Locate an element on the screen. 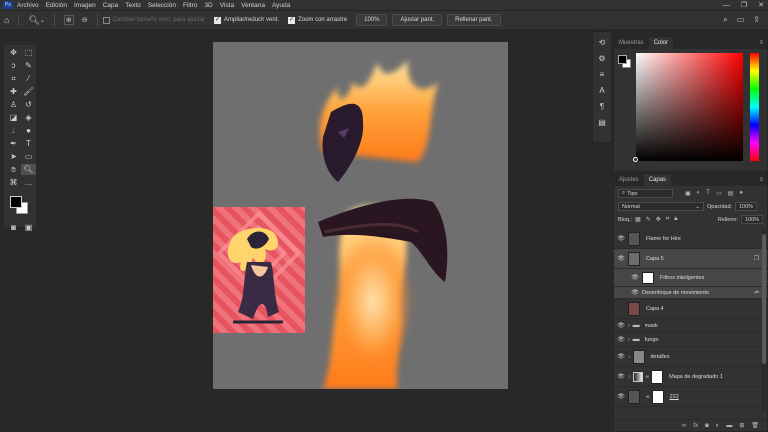  color-swatches is located at coordinates (20, 206).